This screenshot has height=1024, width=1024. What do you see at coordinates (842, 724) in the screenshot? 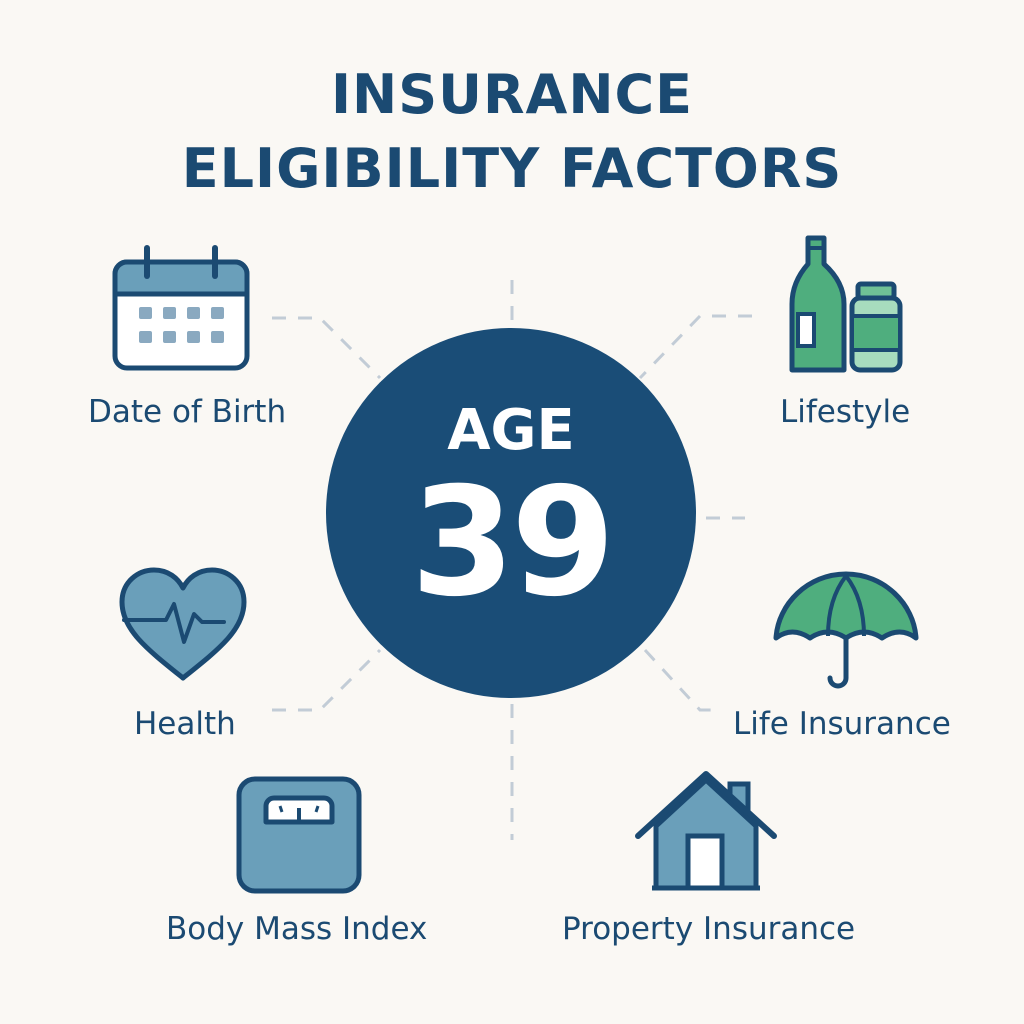
I see `factor-label-life-insurance: Life Insurance` at bounding box center [842, 724].